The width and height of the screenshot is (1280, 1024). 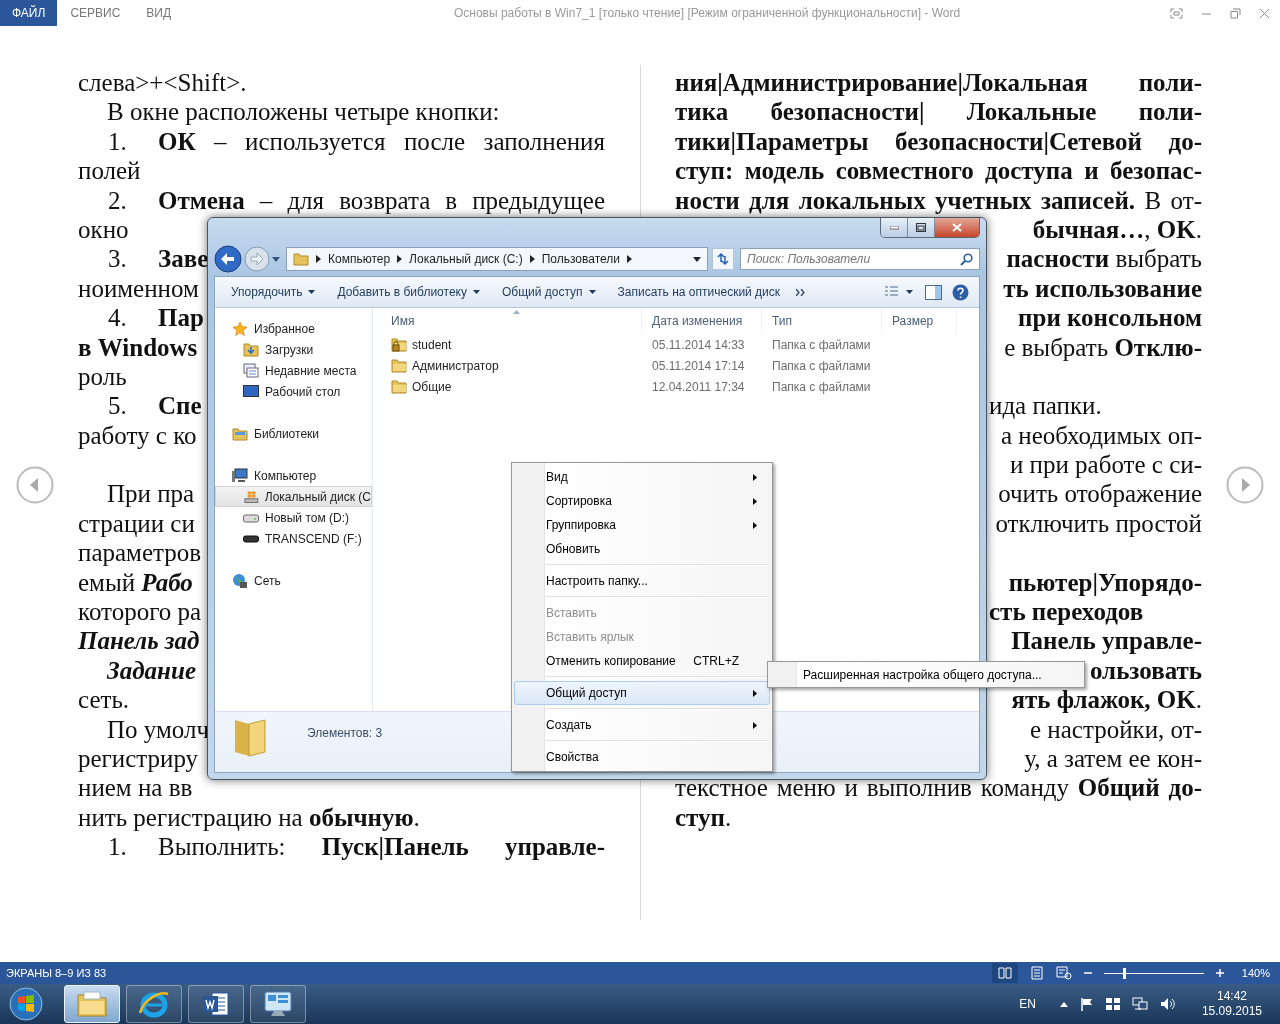 What do you see at coordinates (1063, 973) in the screenshot?
I see `web-layout-icon` at bounding box center [1063, 973].